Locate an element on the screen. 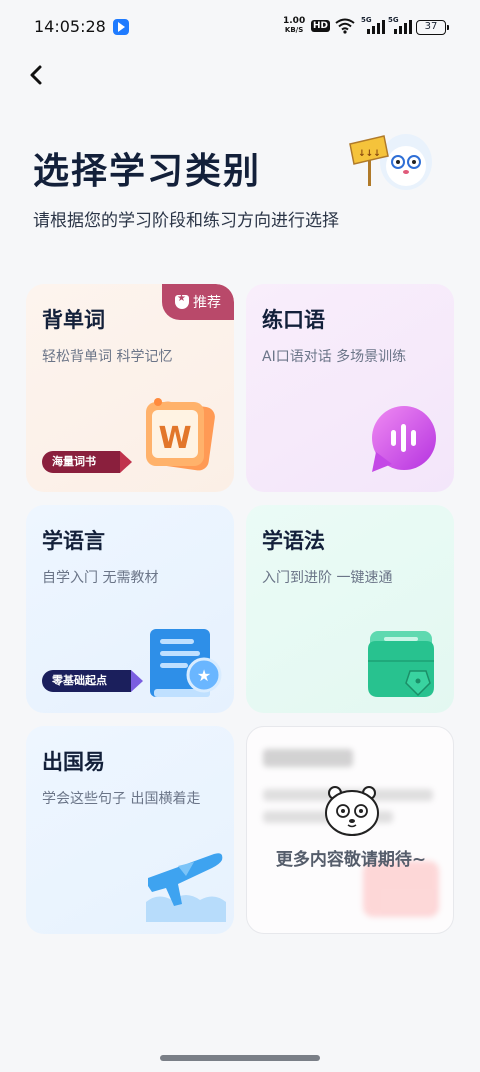  voice-bubble-icon is located at coordinates (404, 439).